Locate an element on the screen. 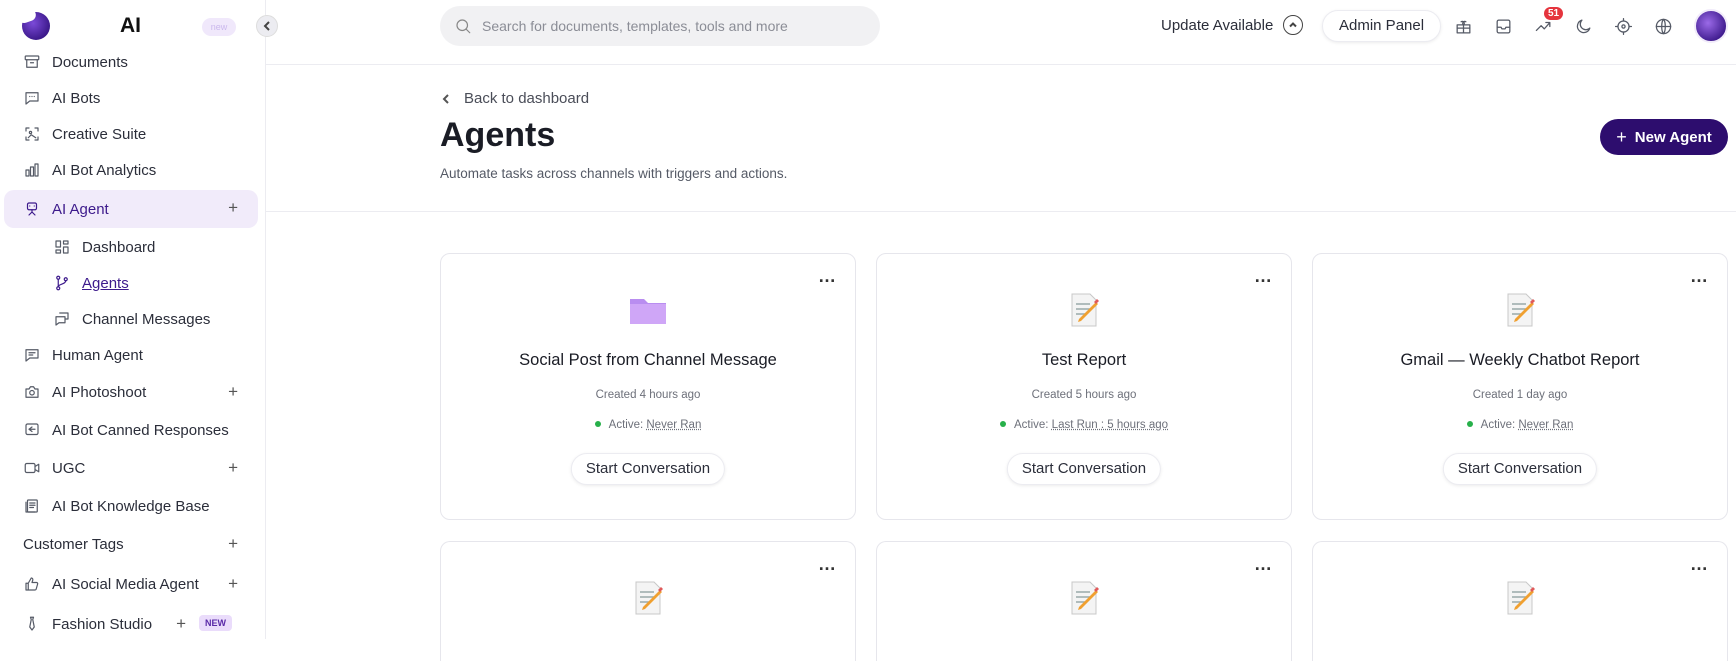  sidebar-item-label: Creative Suite is located at coordinates (99, 134).